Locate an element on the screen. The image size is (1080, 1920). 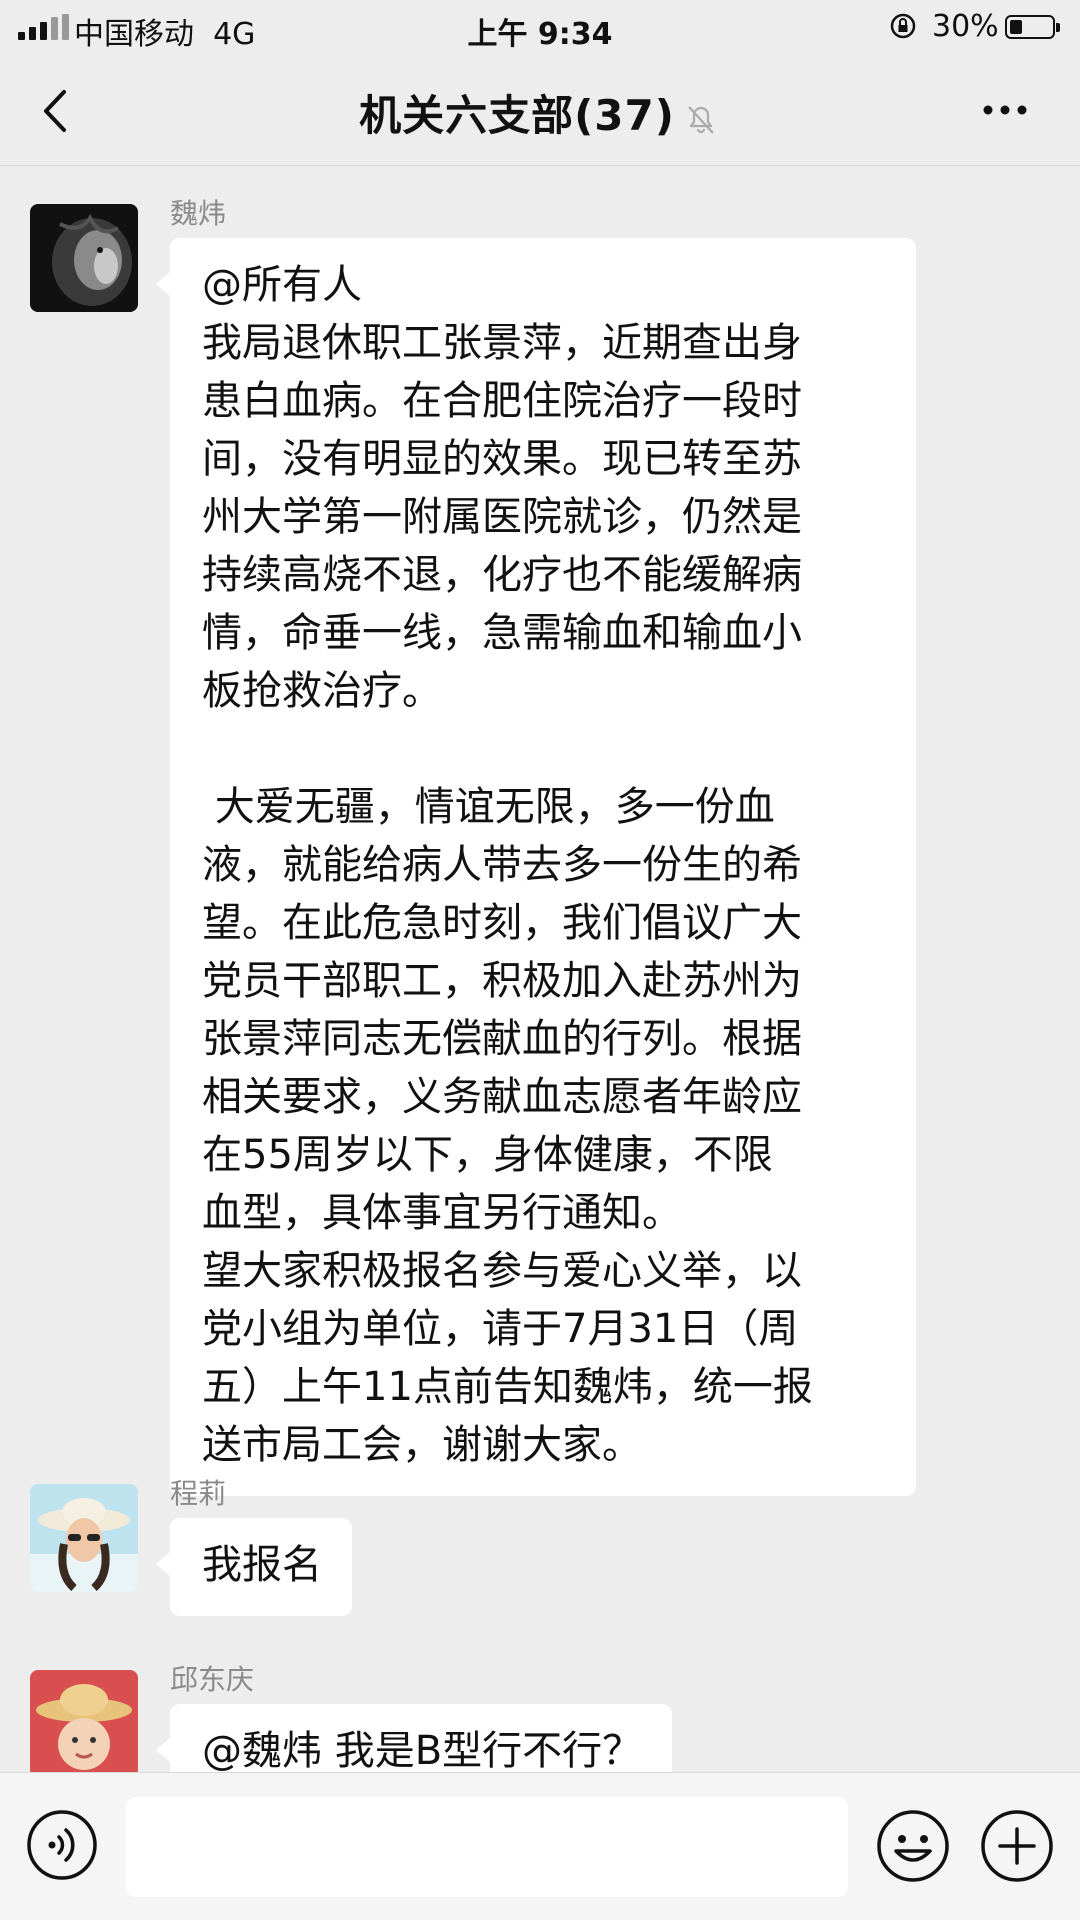
avatar-lion is located at coordinates (84, 258).